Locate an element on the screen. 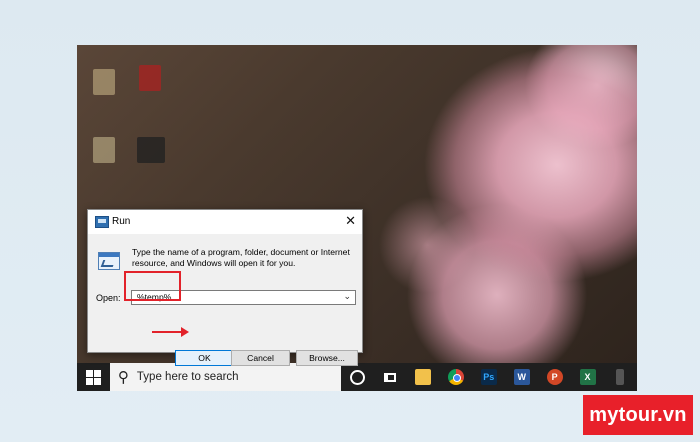 Image resolution: width=700 pixels, height=442 pixels. search-icon: ⚲ is located at coordinates (123, 377).